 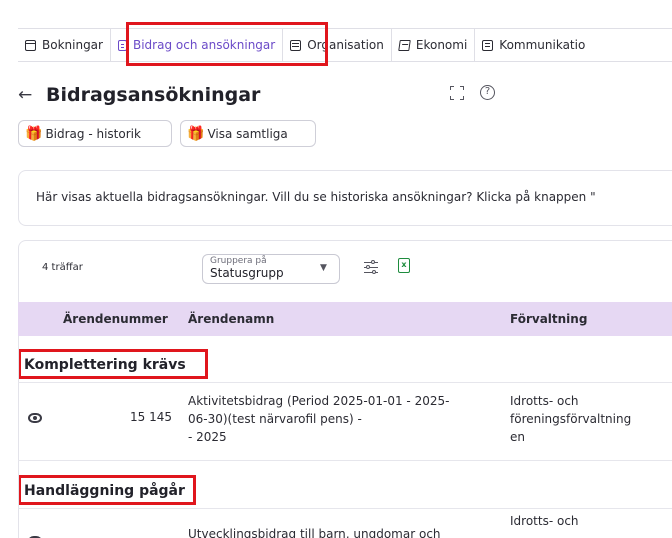 I want to click on group-by-value: Statusgrupp, so click(x=247, y=273).